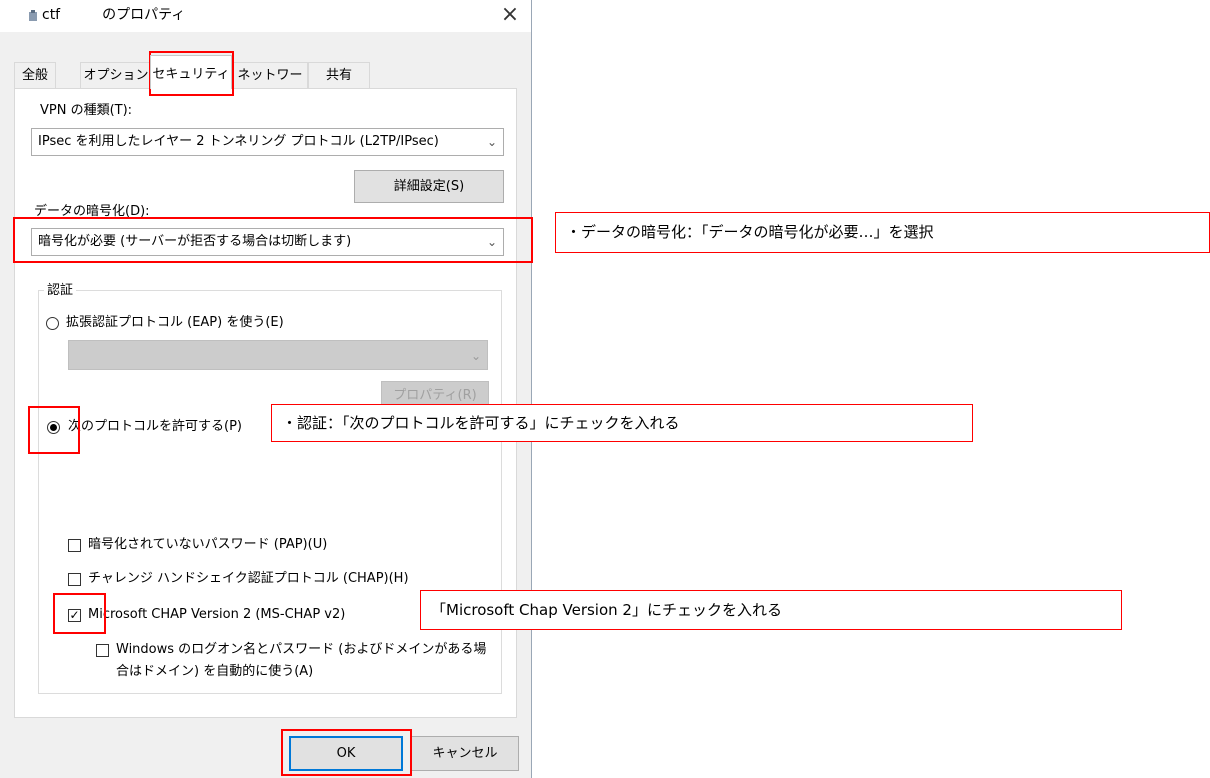 The image size is (1210, 778). What do you see at coordinates (429, 186) in the screenshot?
I see `advanced-settings-button: 詳細設定(S)` at bounding box center [429, 186].